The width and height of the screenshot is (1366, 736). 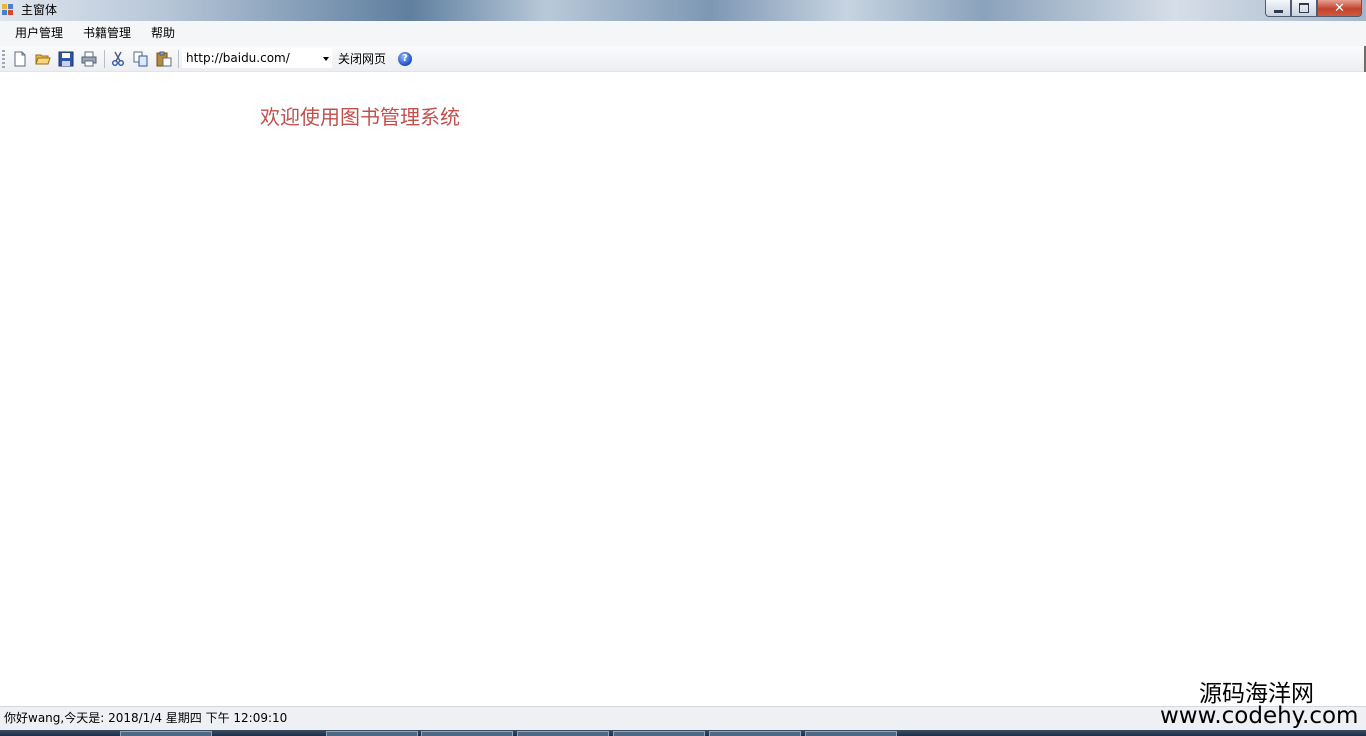 What do you see at coordinates (1278, 11) in the screenshot?
I see `minimize-icon` at bounding box center [1278, 11].